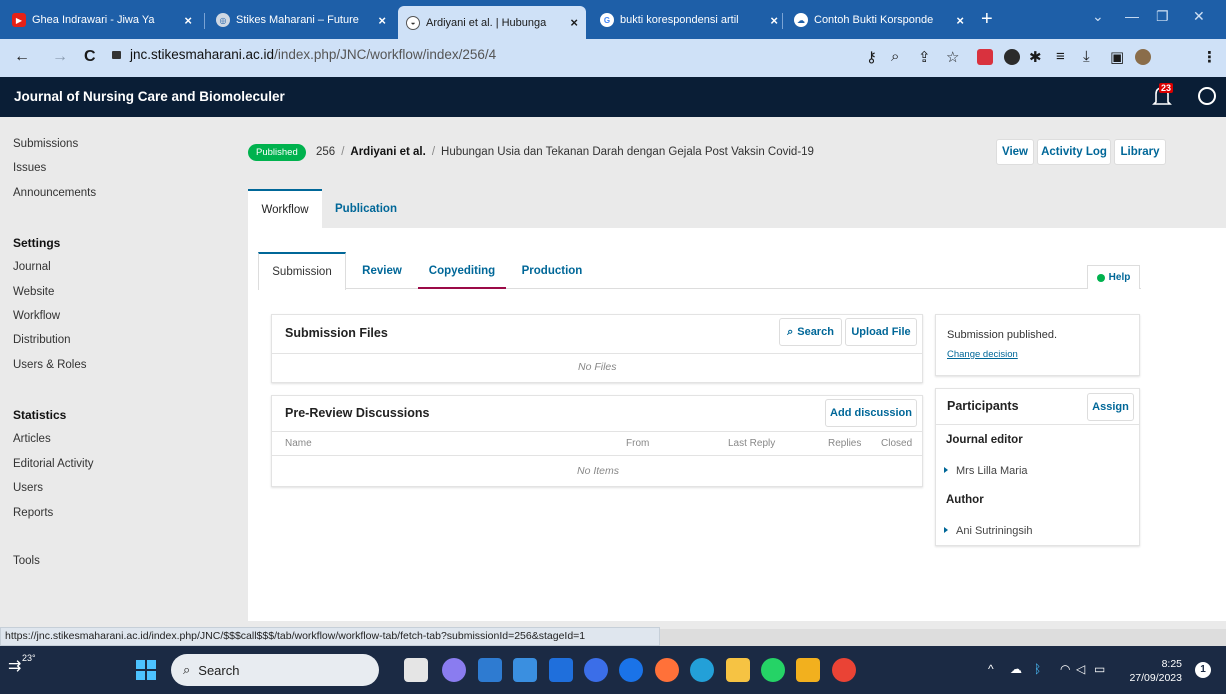  I want to click on view-button: View, so click(1015, 152).